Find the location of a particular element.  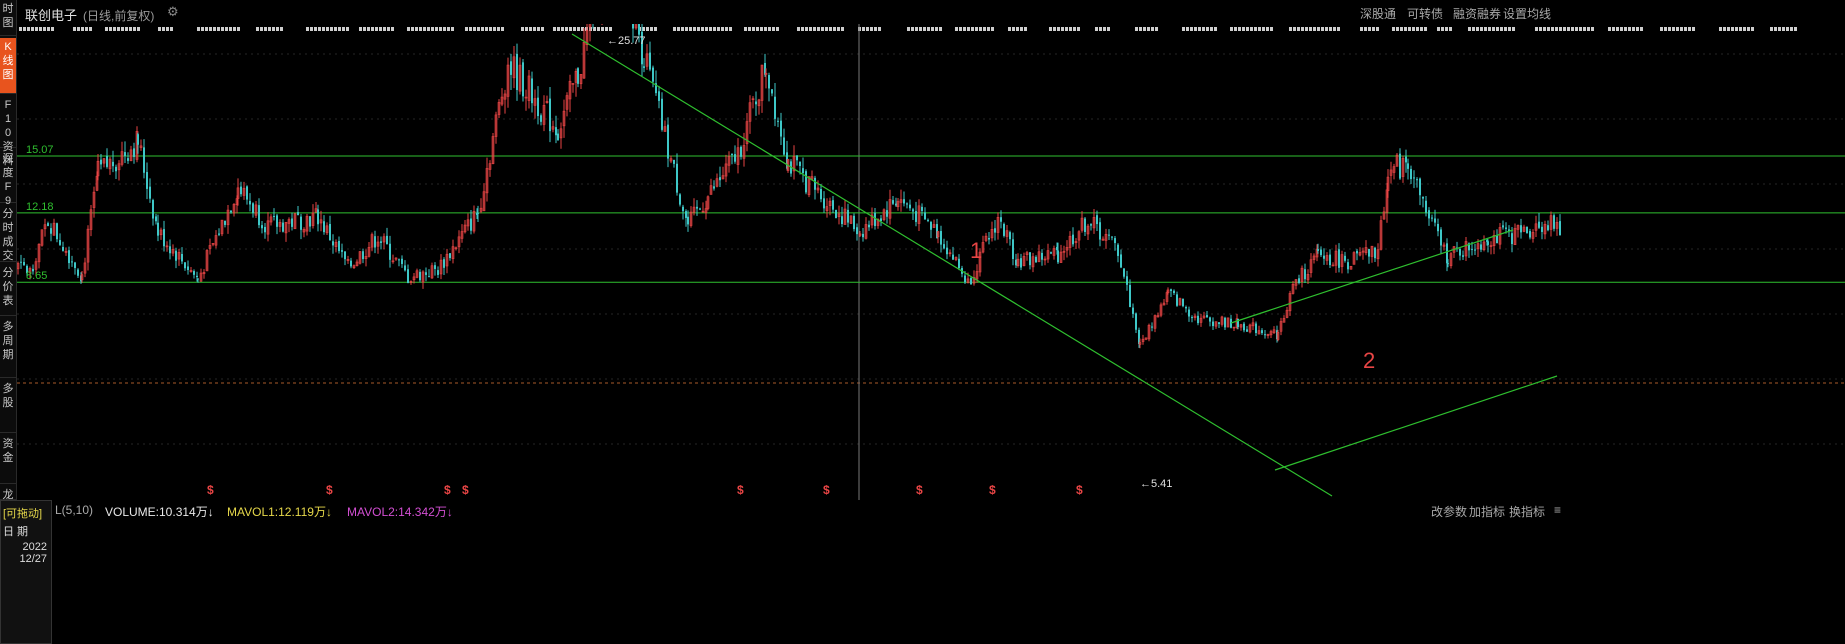

sidebar-tab-8: 资金 is located at coordinates (8, 459).